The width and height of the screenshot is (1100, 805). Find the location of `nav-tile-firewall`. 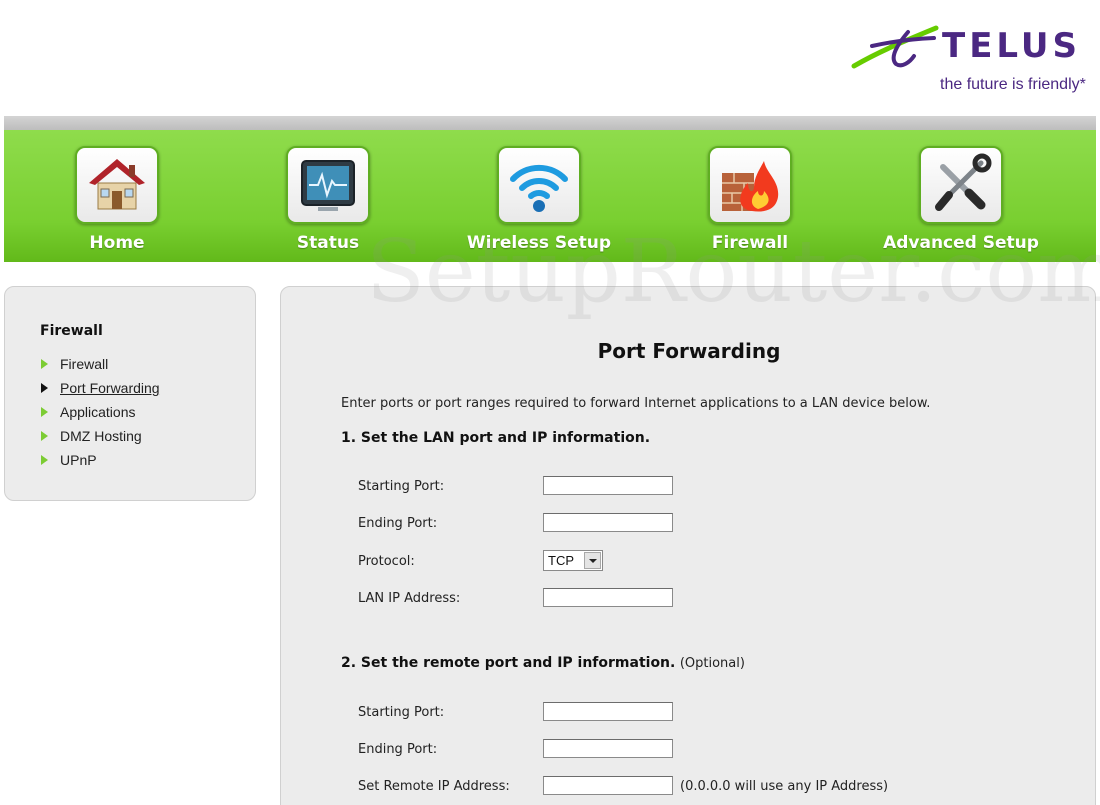

nav-tile-firewall is located at coordinates (750, 185).